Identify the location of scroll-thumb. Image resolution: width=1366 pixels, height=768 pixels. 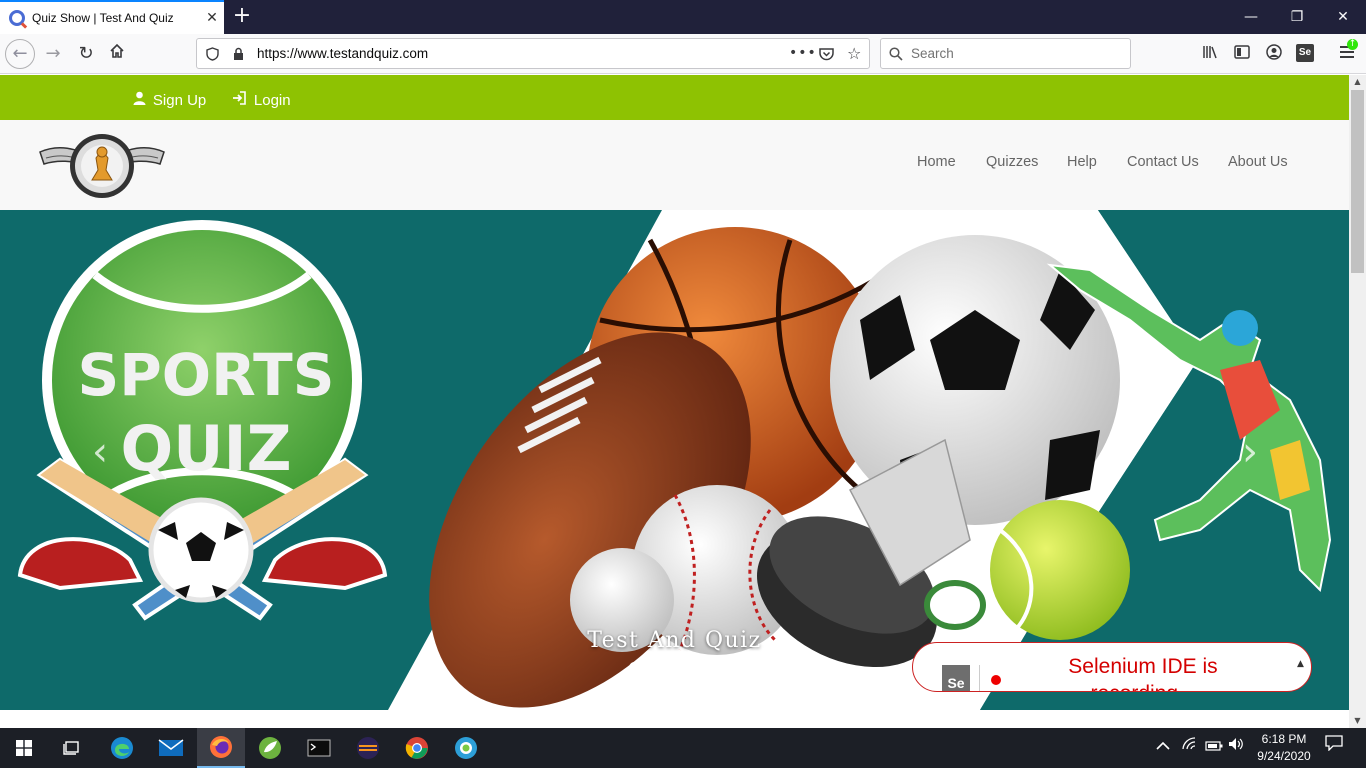
(1357, 181).